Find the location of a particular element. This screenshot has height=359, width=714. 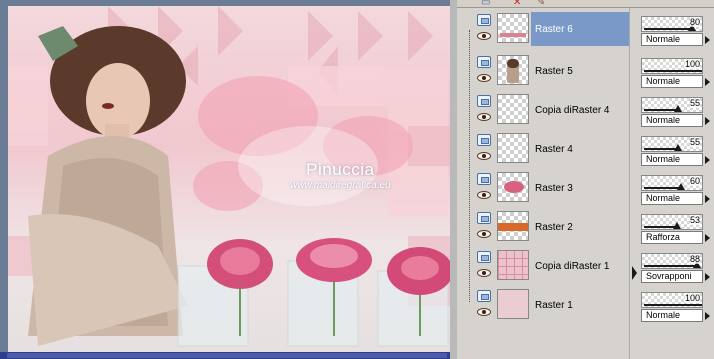

layer-props-copia-raster-1: 88 Sovrapponi is located at coordinates (676, 266).